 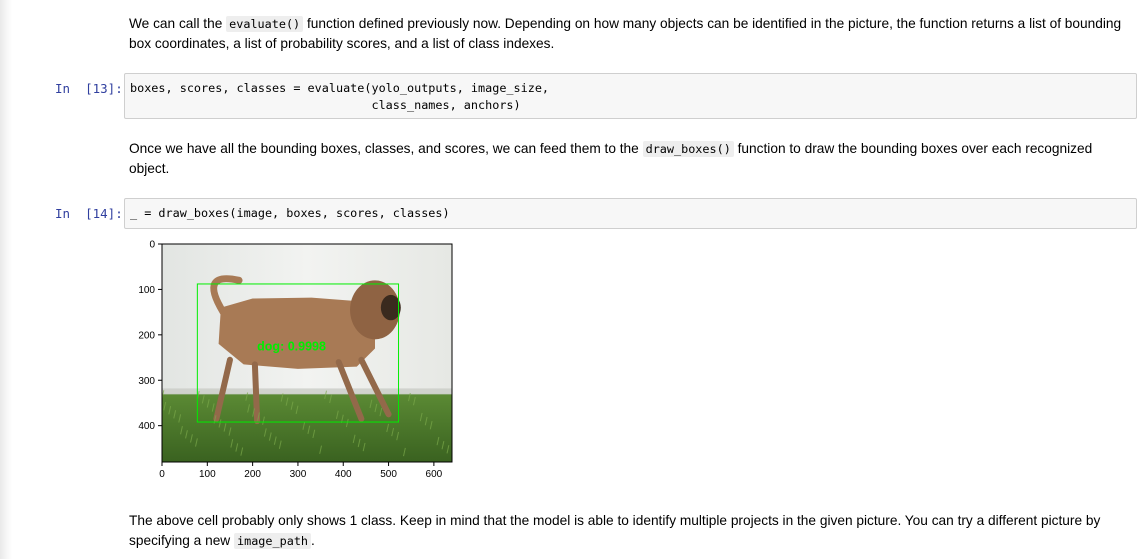 I want to click on inline-code: evaluate(), so click(x=265, y=24).